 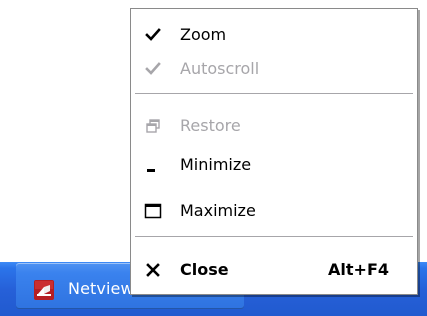 What do you see at coordinates (274, 270) in the screenshot?
I see `menu-item-close: Close Alt+F4` at bounding box center [274, 270].